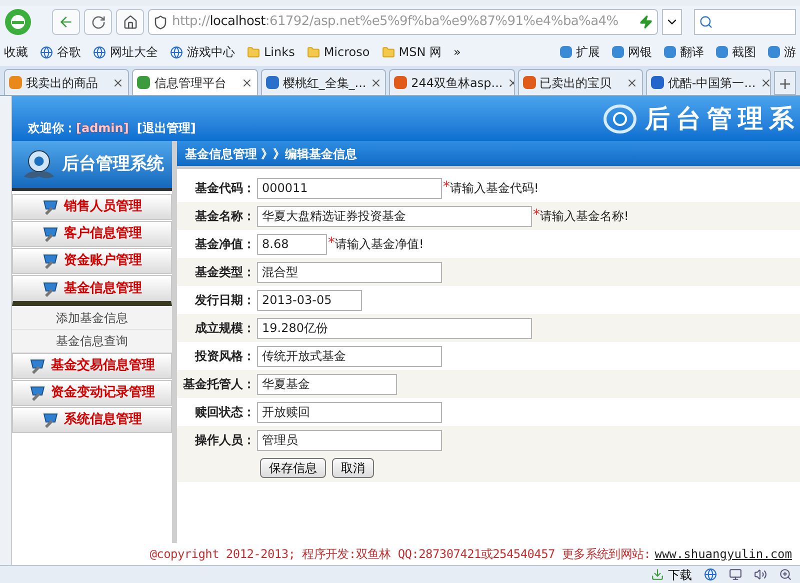 This screenshot has width=800, height=583. Describe the element at coordinates (782, 52) in the screenshot. I see `toolbar-item: 游` at that location.